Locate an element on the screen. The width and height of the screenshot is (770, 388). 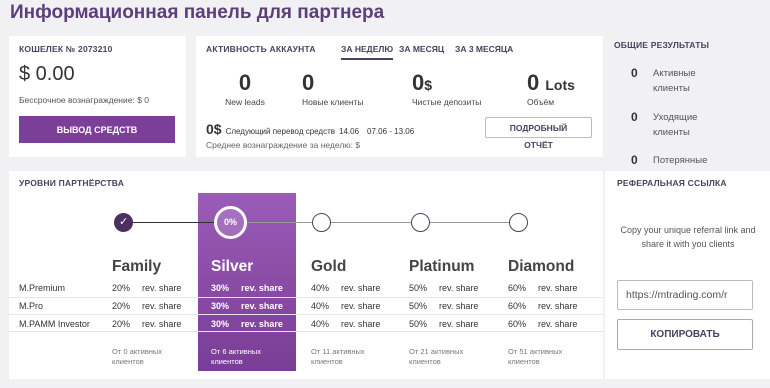
referral-link-input is located at coordinates (685, 295).